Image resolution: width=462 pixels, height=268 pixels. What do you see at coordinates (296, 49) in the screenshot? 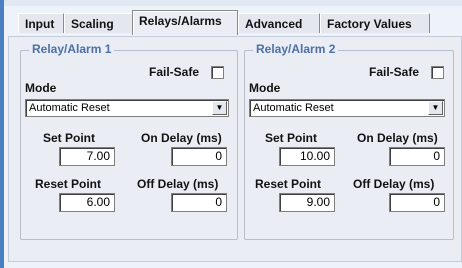
I see `group-title: Relay/Alarm 2` at bounding box center [296, 49].